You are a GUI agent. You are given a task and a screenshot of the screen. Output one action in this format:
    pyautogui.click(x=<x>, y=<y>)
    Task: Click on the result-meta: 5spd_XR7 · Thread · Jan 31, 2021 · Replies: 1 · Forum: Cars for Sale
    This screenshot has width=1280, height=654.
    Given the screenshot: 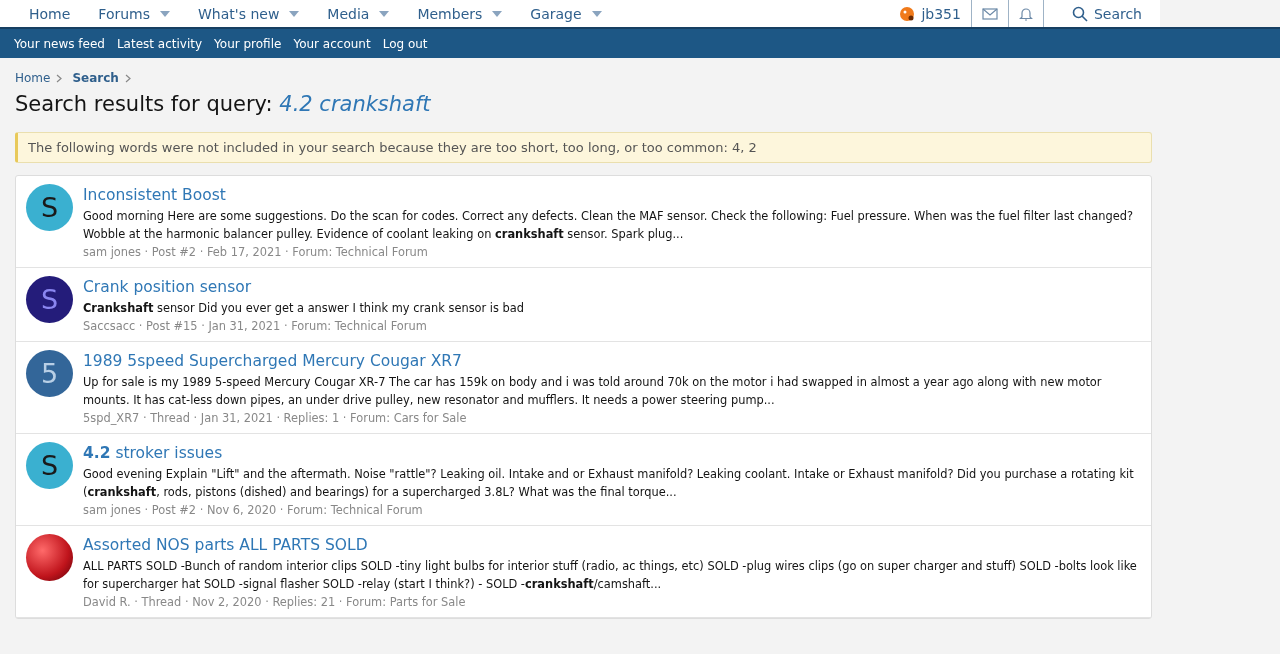 What is the action you would take?
    pyautogui.click(x=275, y=418)
    